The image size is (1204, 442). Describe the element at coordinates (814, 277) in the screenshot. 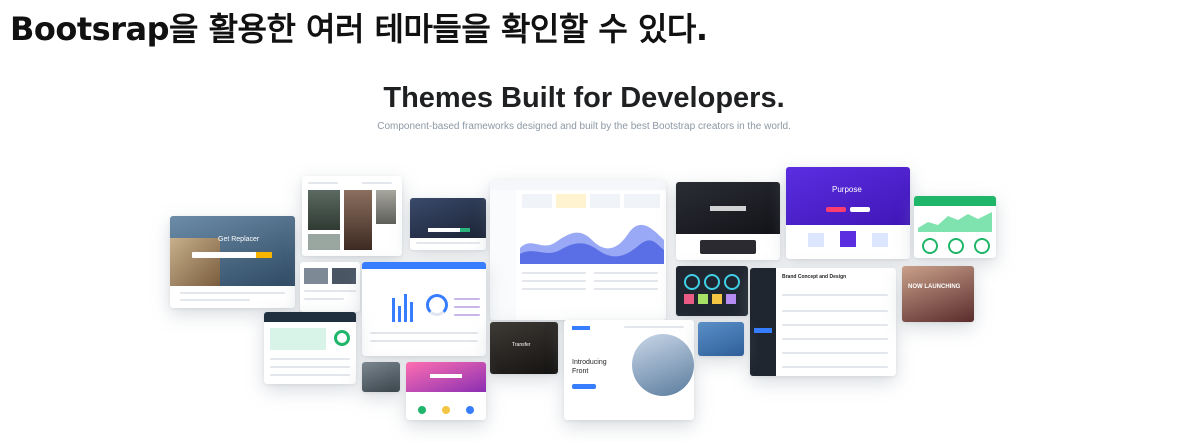

I see `project-title: Brand Concept and Design` at that location.